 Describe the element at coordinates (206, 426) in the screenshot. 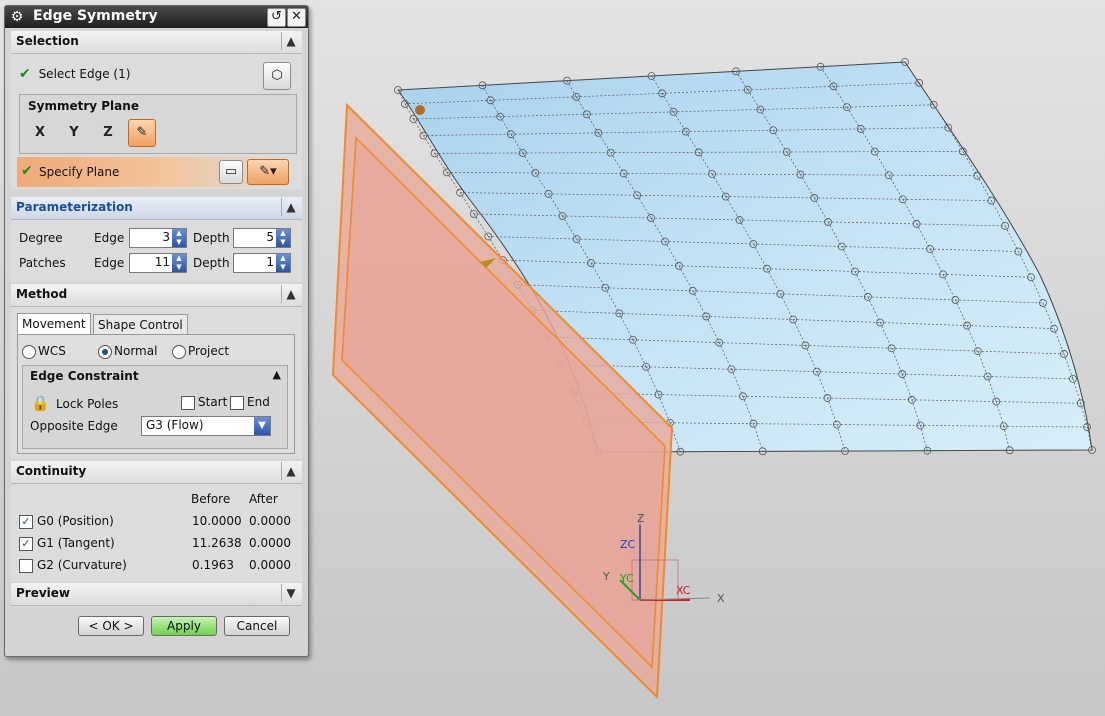

I see `opposite-edge-select: G3 (Flow) ▼` at that location.